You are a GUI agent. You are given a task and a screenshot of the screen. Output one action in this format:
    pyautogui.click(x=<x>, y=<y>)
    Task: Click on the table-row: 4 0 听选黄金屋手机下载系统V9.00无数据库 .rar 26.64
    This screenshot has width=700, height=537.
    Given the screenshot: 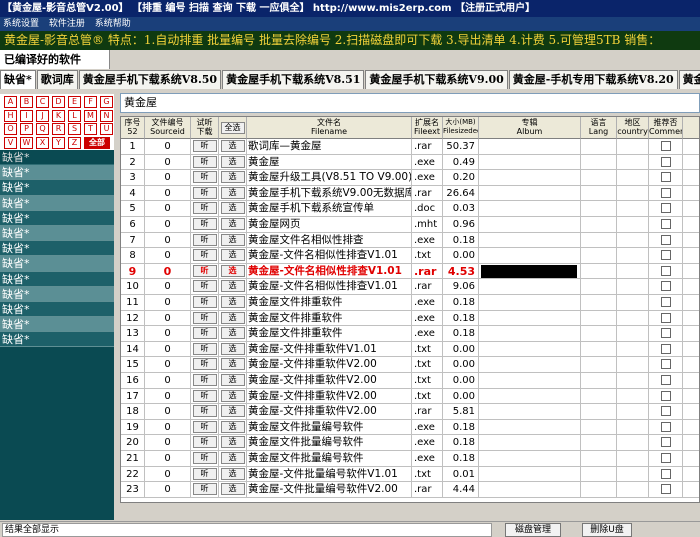 What is the action you would take?
    pyautogui.click(x=410, y=193)
    